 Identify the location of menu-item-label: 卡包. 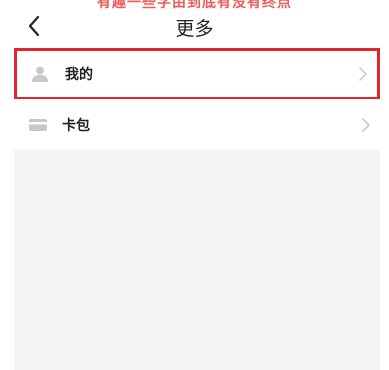
(76, 126).